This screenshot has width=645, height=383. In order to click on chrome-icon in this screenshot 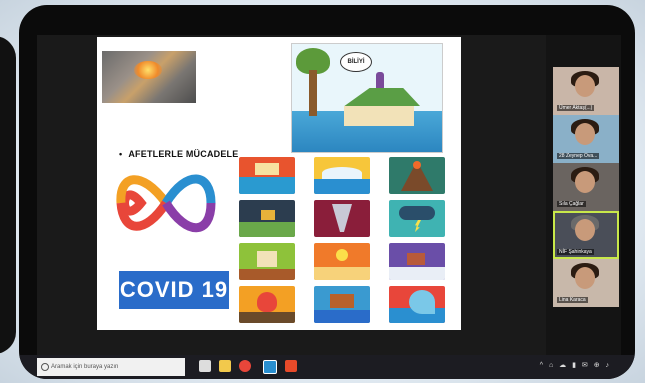, I will do `click(245, 366)`.